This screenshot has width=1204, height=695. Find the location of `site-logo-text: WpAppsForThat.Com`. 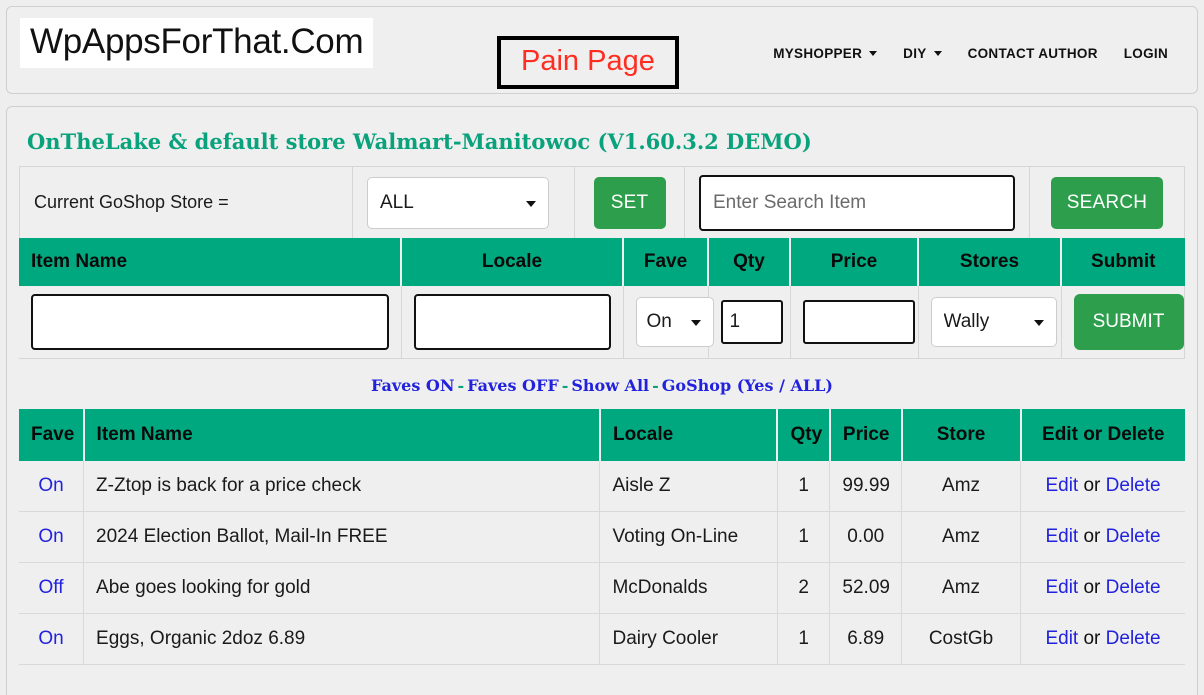

site-logo-text: WpAppsForThat.Com is located at coordinates (197, 41).